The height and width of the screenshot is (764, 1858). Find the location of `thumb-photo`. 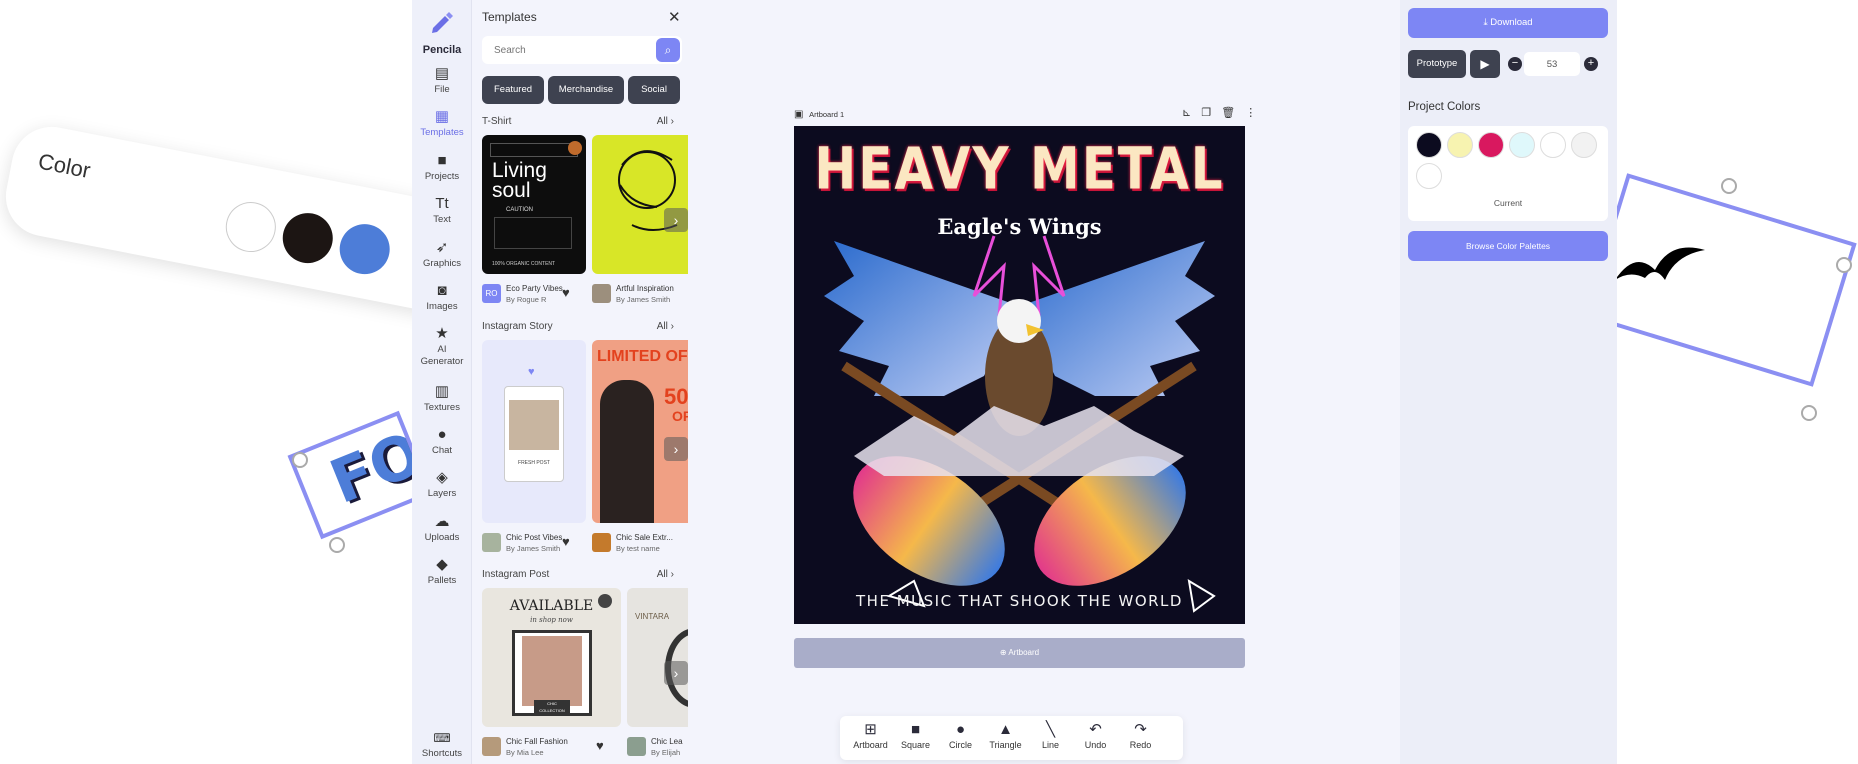

thumb-photo is located at coordinates (534, 425).